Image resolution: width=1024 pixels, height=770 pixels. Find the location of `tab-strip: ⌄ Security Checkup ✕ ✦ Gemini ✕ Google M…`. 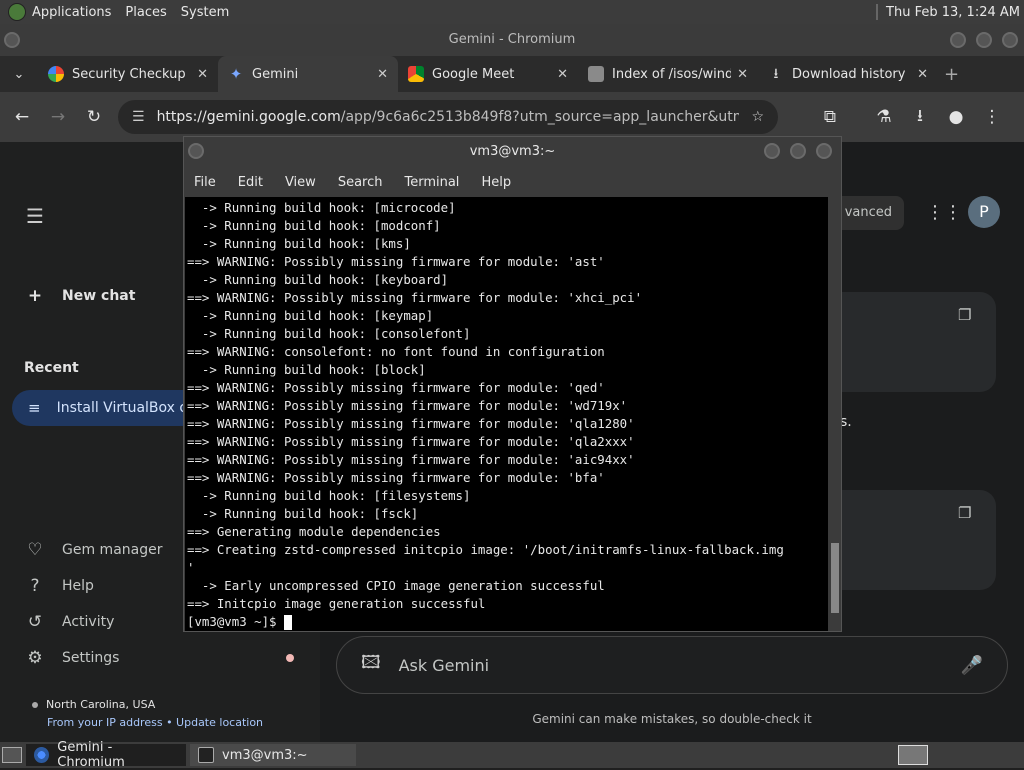

tab-strip: ⌄ Security Checkup ✕ ✦ Gemini ✕ Google M… is located at coordinates (512, 74).